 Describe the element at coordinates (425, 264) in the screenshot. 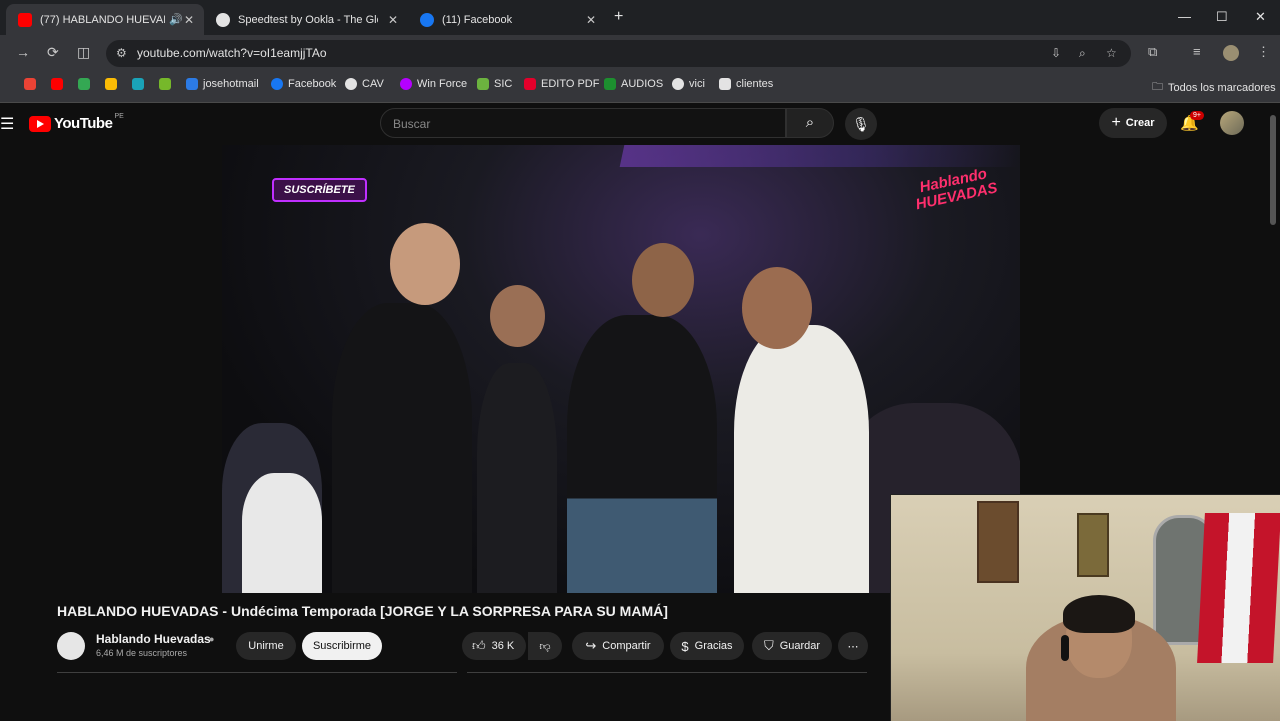

I see `host-left-head` at that location.